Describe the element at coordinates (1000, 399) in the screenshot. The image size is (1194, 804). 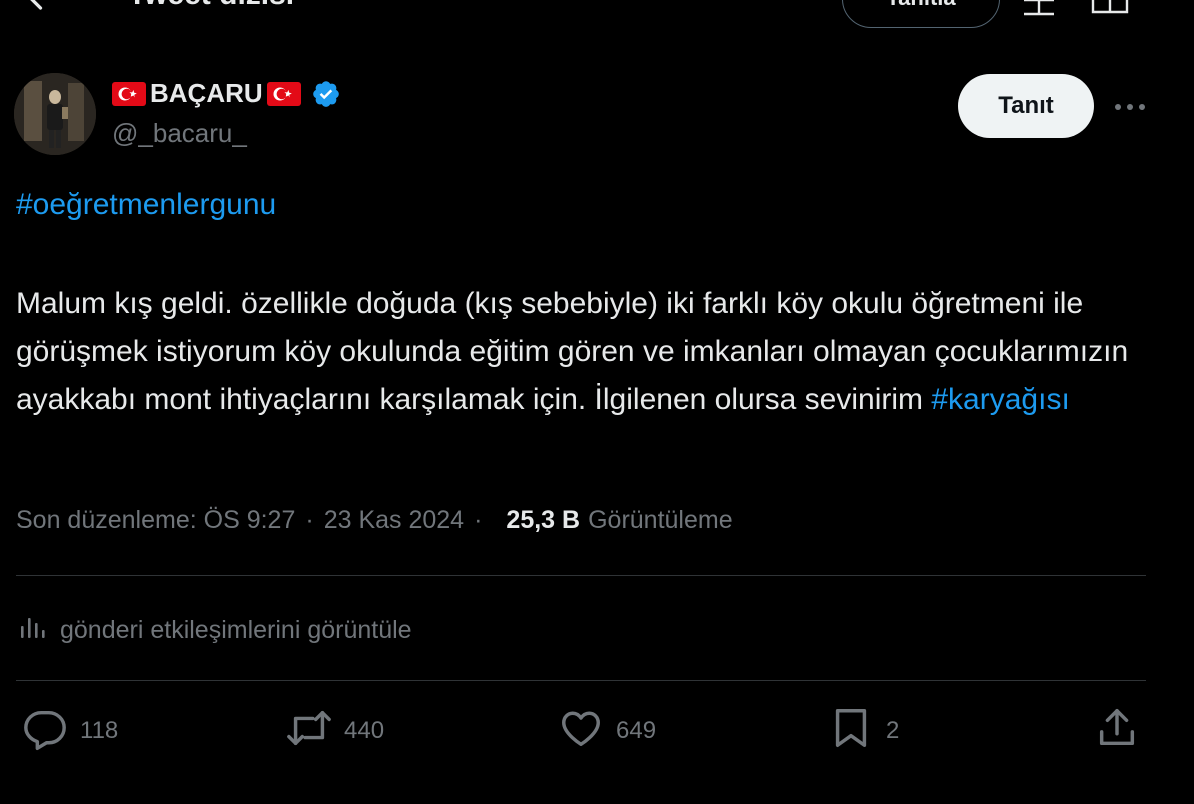
I see `hashtag-link: #karyağısı` at that location.